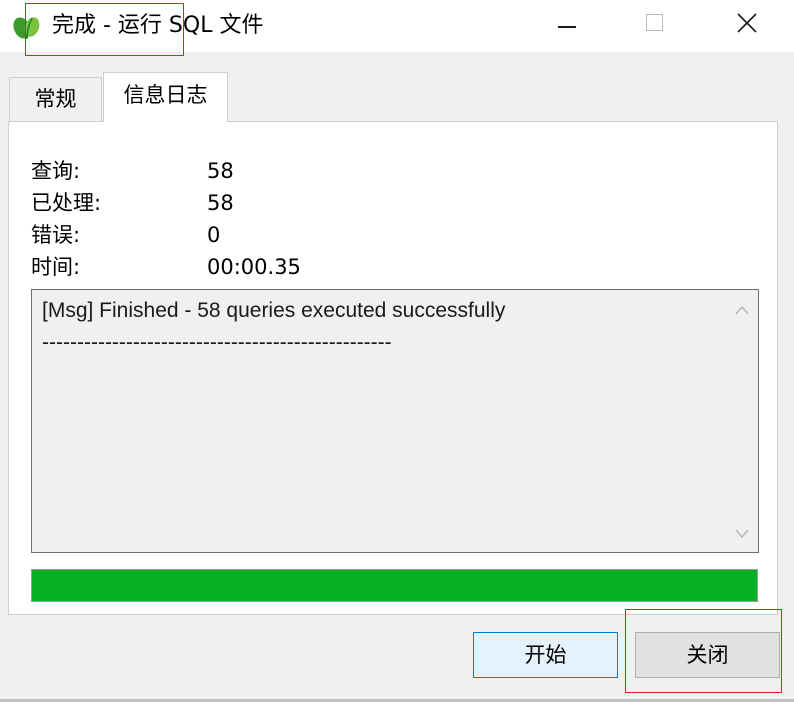 The height and width of the screenshot is (702, 794). Describe the element at coordinates (742, 310) in the screenshot. I see `scroll-up-icon` at that location.